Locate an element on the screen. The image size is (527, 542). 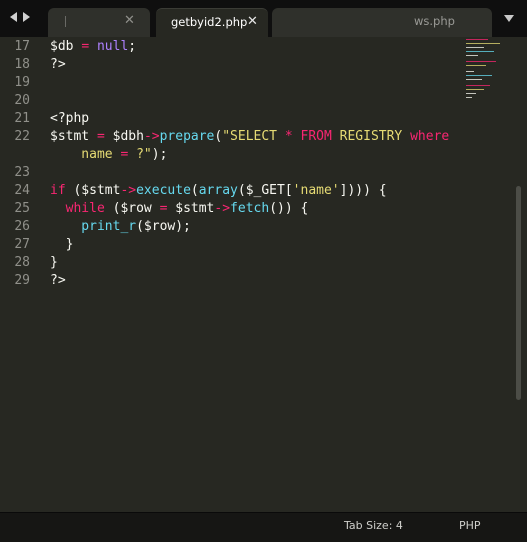
tab-cursor-mark is located at coordinates (65, 21).